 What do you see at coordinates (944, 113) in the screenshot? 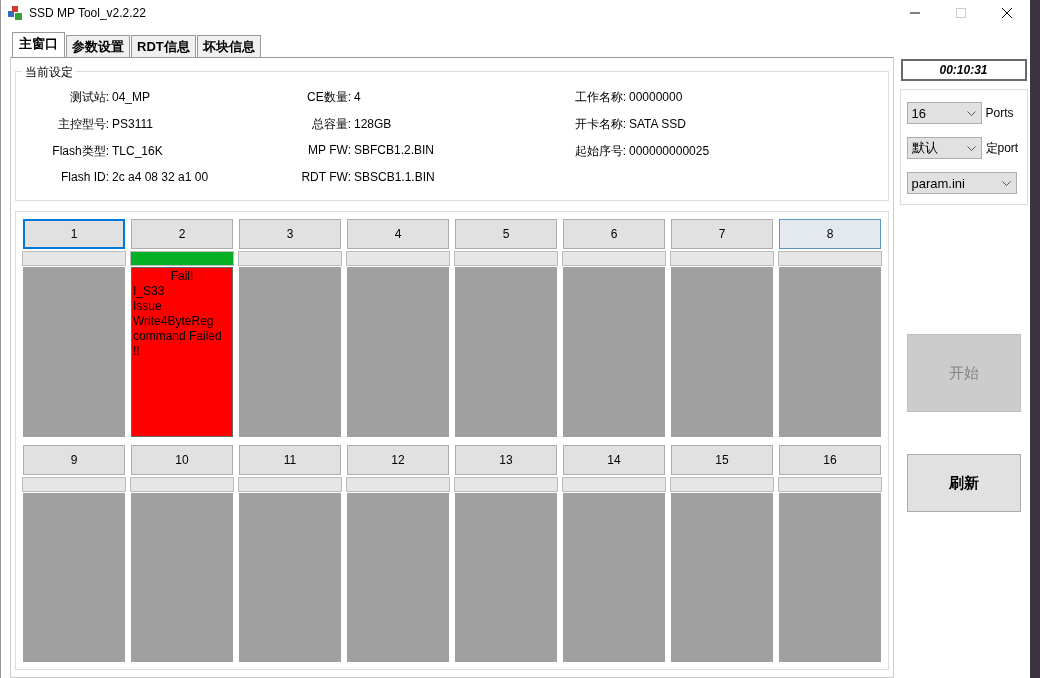
I see `dropdown: 16` at bounding box center [944, 113].